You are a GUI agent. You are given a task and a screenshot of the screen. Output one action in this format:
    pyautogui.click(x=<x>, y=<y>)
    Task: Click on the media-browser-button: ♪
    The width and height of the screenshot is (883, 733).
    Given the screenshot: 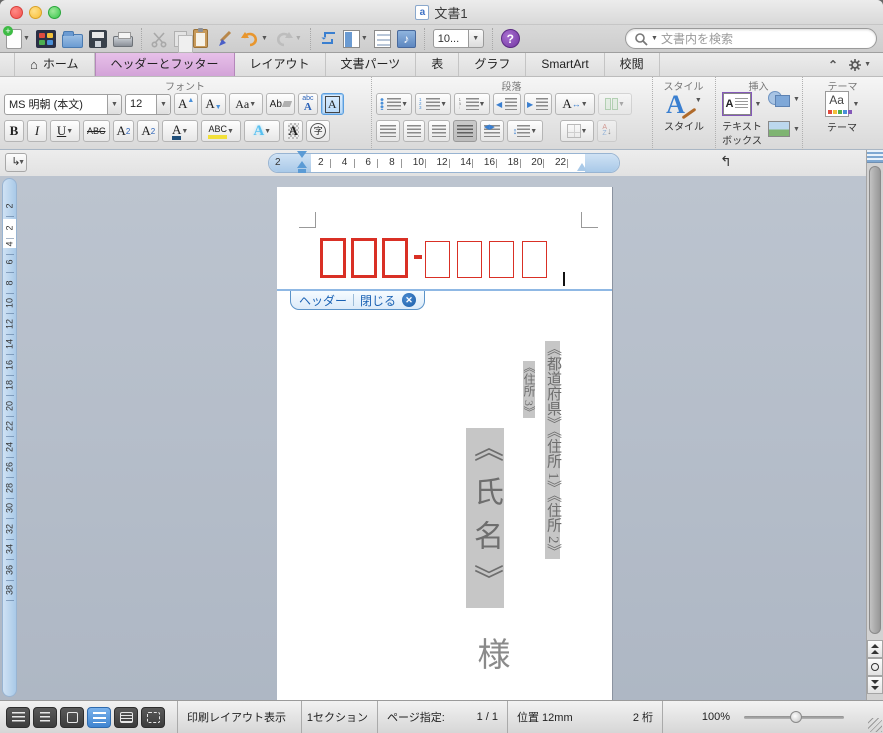 What is the action you would take?
    pyautogui.click(x=406, y=38)
    